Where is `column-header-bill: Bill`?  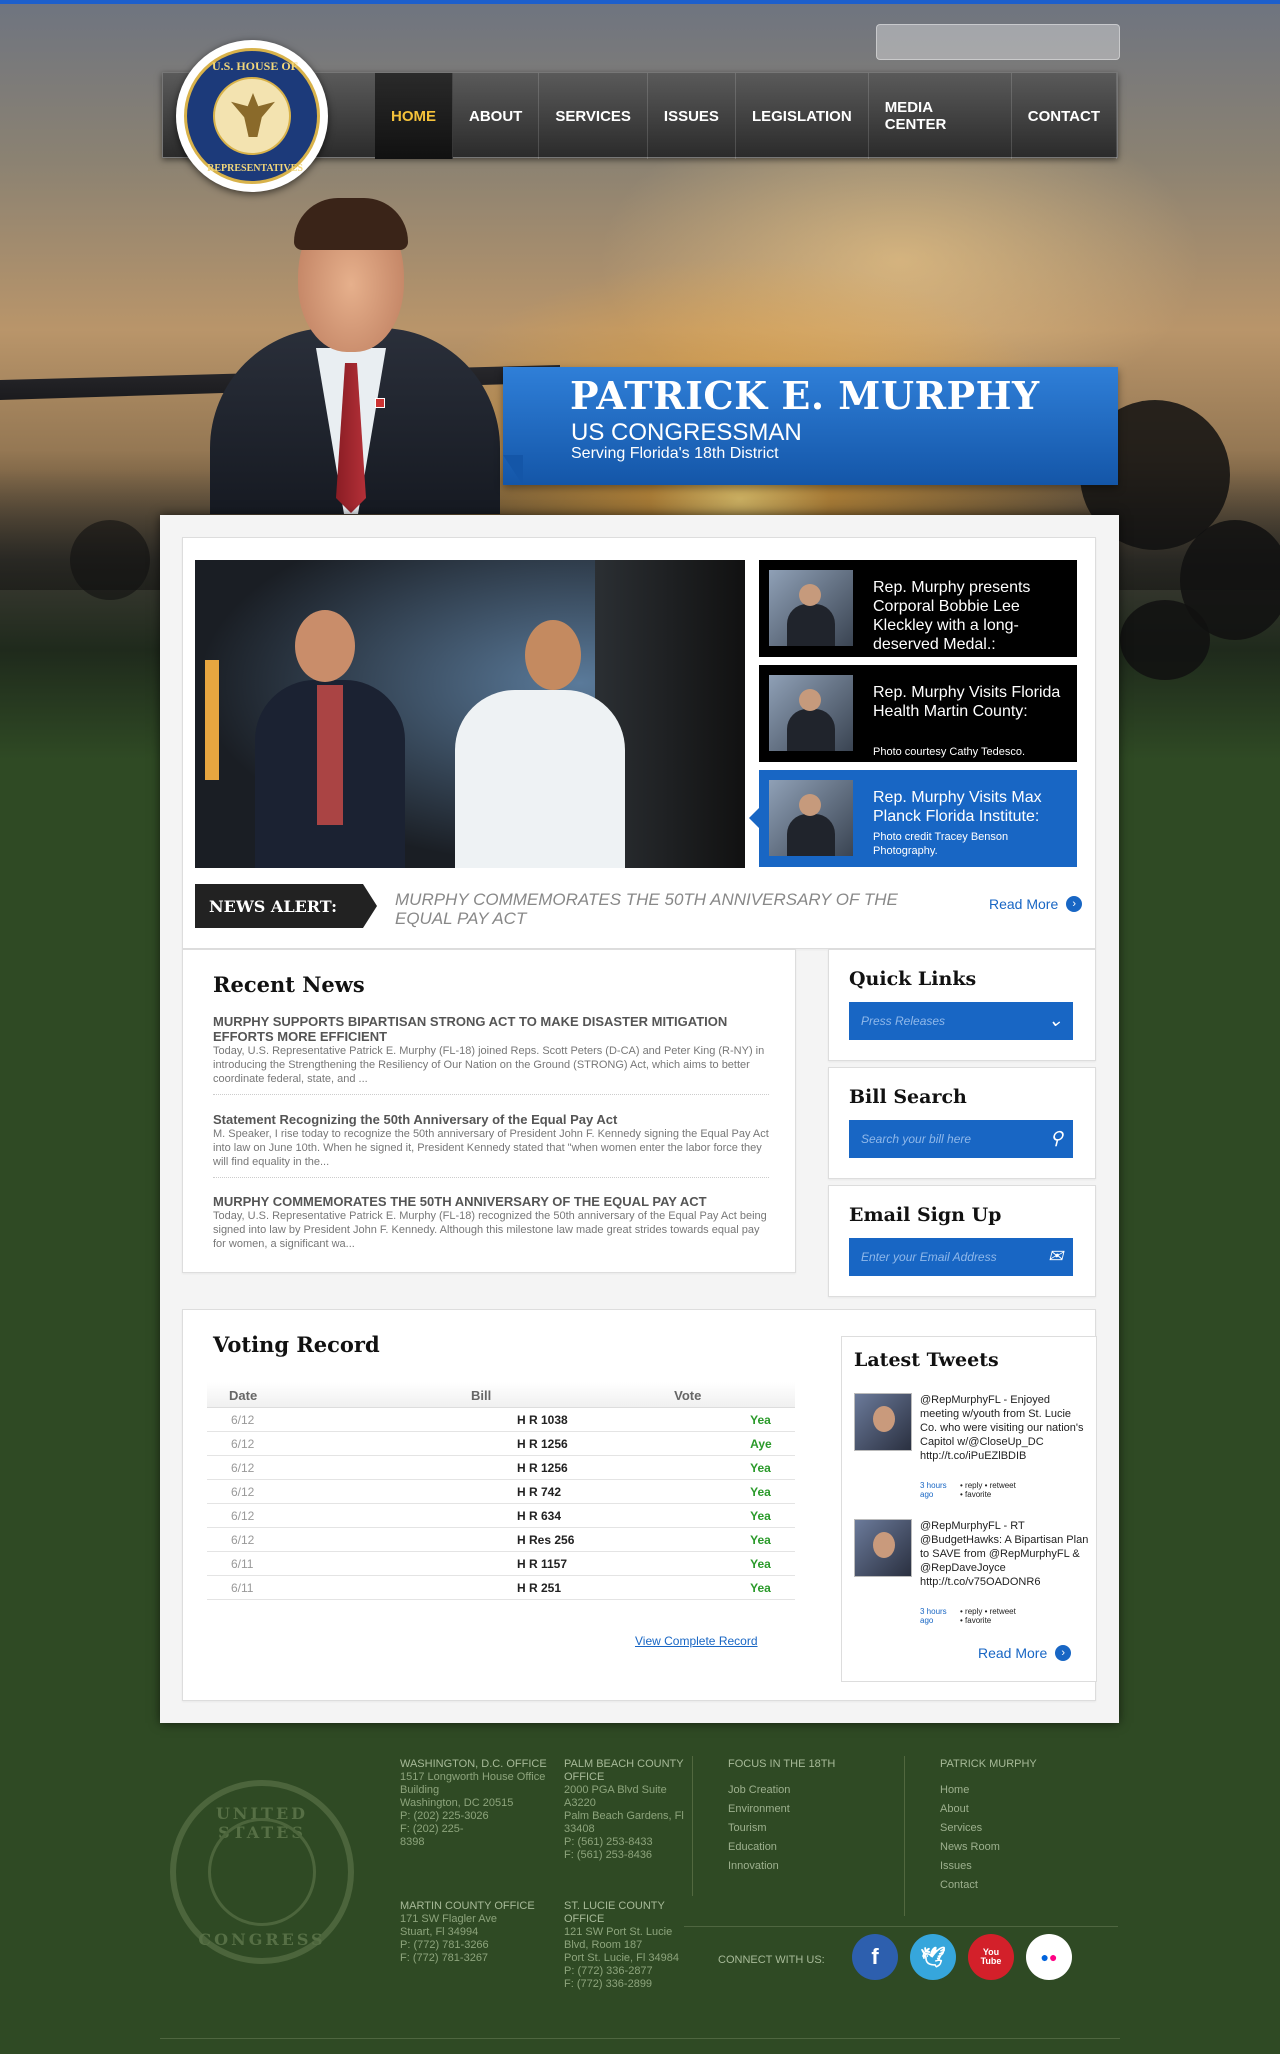
column-header-bill: Bill is located at coordinates (449, 1395).